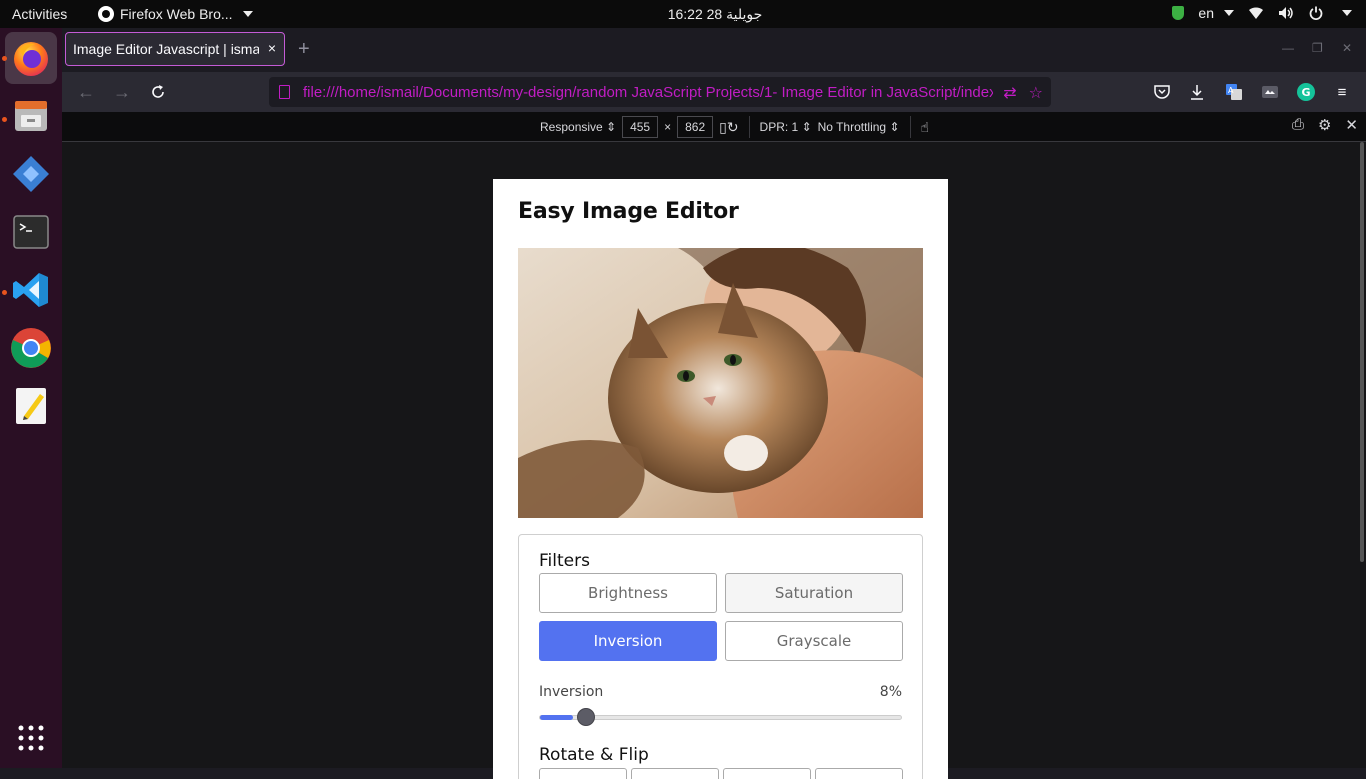  I want to click on close-tab-icon: ×, so click(272, 48).